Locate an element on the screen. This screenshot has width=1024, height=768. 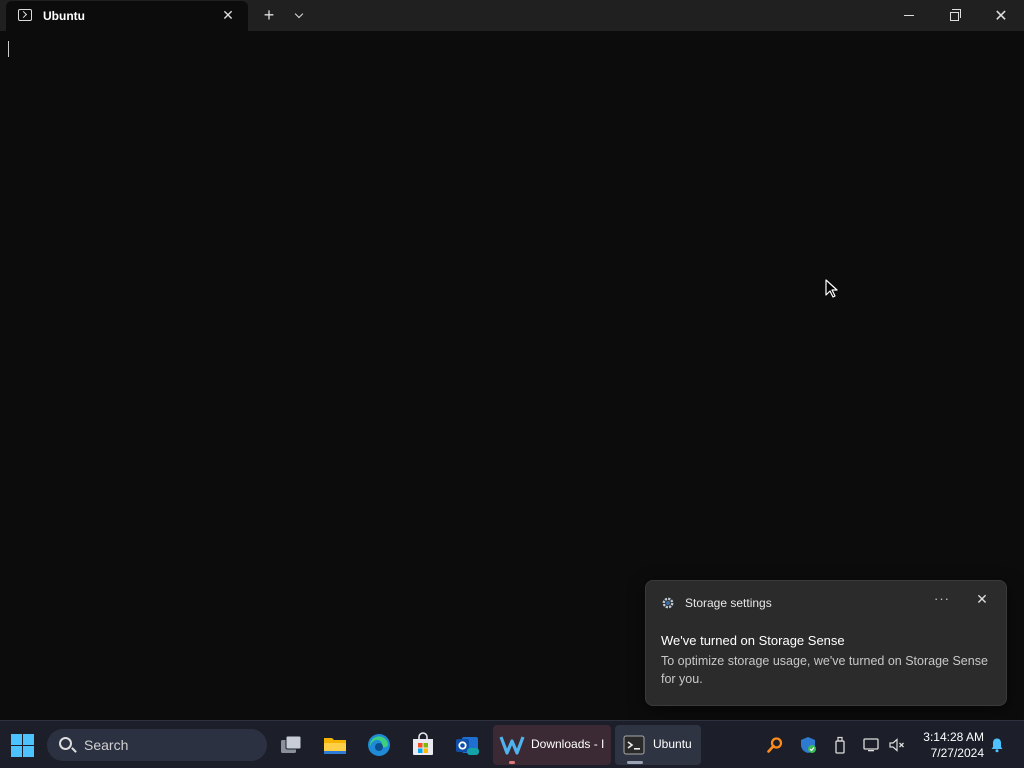
notification-title: We've turned on Storage Sense is located at coordinates (753, 640).